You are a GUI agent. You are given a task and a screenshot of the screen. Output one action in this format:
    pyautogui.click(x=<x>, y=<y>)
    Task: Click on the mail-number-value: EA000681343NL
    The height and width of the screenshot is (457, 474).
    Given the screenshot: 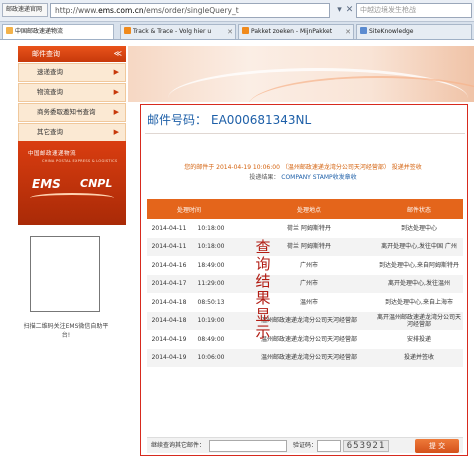 What is the action you would take?
    pyautogui.click(x=261, y=120)
    